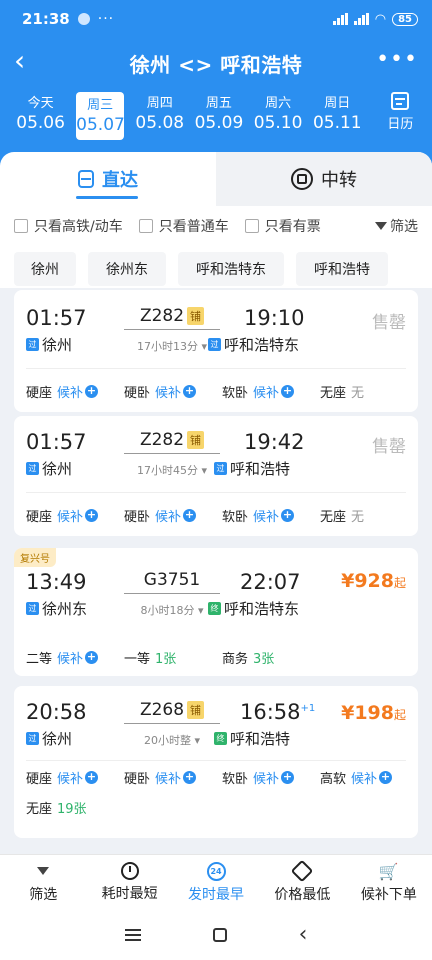  What do you see at coordinates (129, 882) in the screenshot?
I see `sort-shortest-button: 耗时最短` at bounding box center [129, 882].